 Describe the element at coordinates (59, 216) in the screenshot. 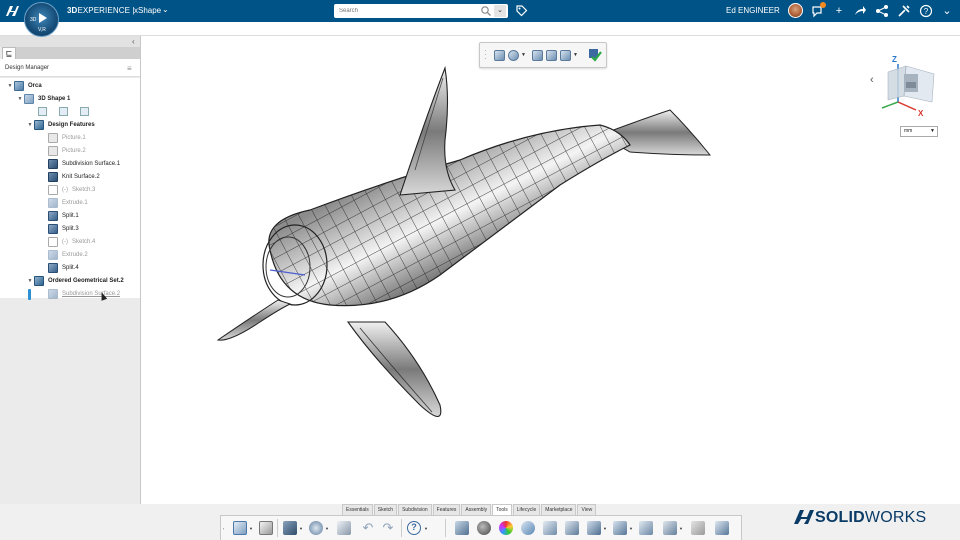

I see `tree-item-split-1: Split.1` at that location.